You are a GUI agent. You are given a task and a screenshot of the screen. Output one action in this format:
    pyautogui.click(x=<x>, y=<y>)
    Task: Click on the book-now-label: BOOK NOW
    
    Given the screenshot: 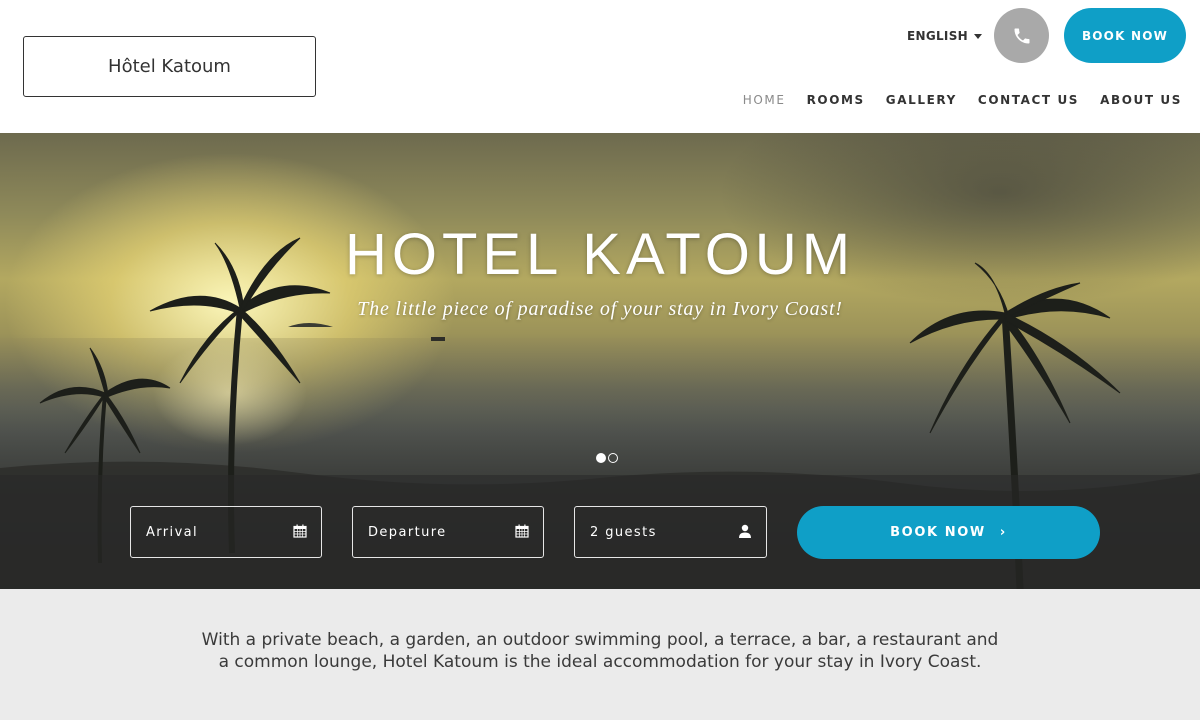 What is the action you would take?
    pyautogui.click(x=938, y=532)
    